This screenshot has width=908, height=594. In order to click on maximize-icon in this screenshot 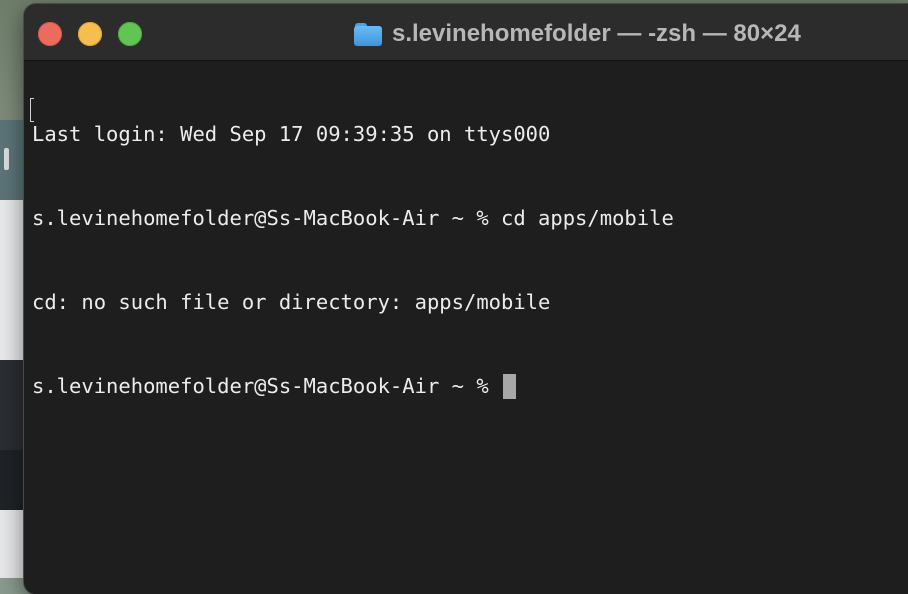, I will do `click(130, 34)`.